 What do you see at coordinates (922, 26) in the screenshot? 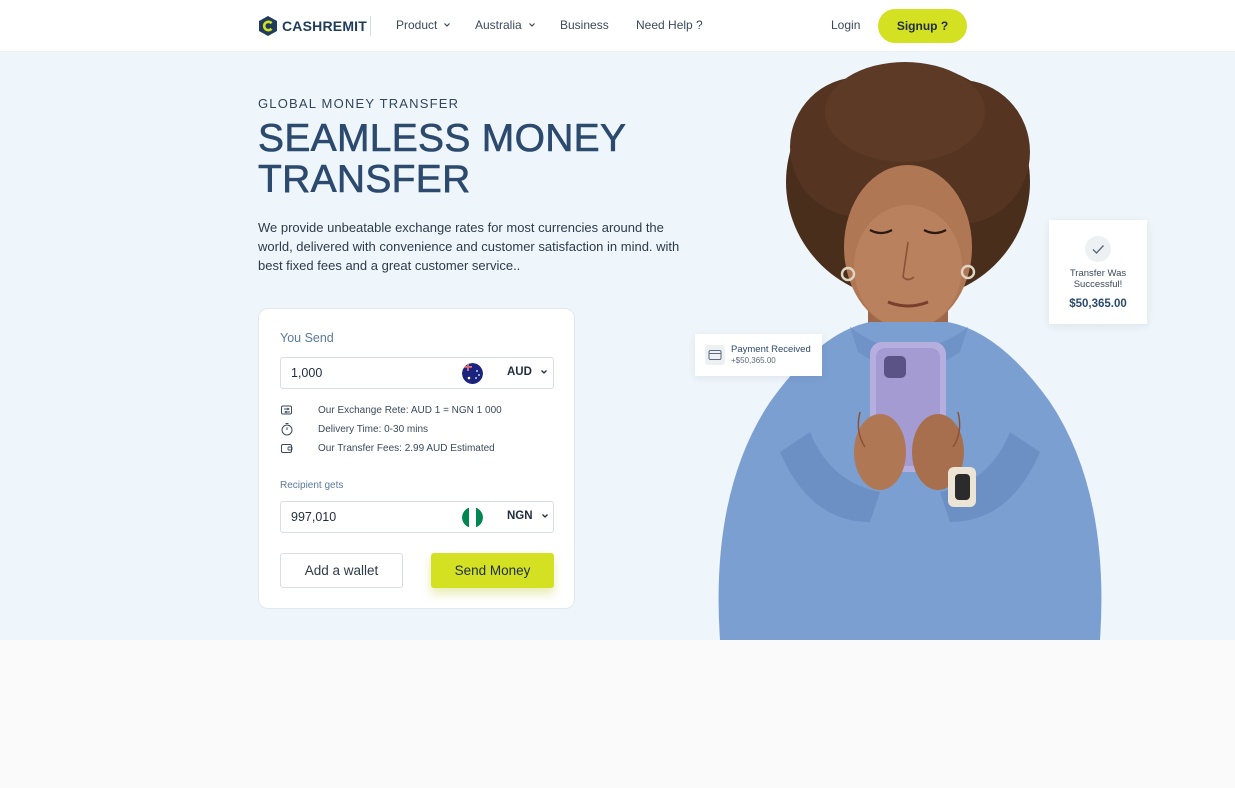
I see `signup-button: Signup ?` at bounding box center [922, 26].